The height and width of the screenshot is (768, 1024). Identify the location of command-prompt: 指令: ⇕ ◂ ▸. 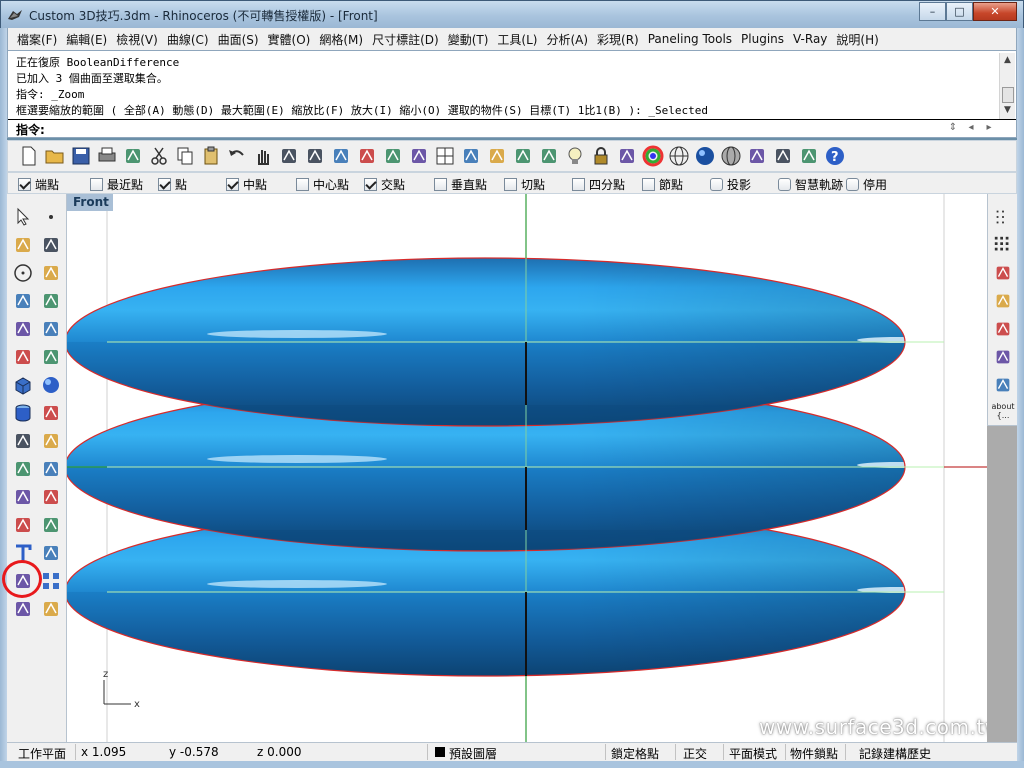
(512, 128).